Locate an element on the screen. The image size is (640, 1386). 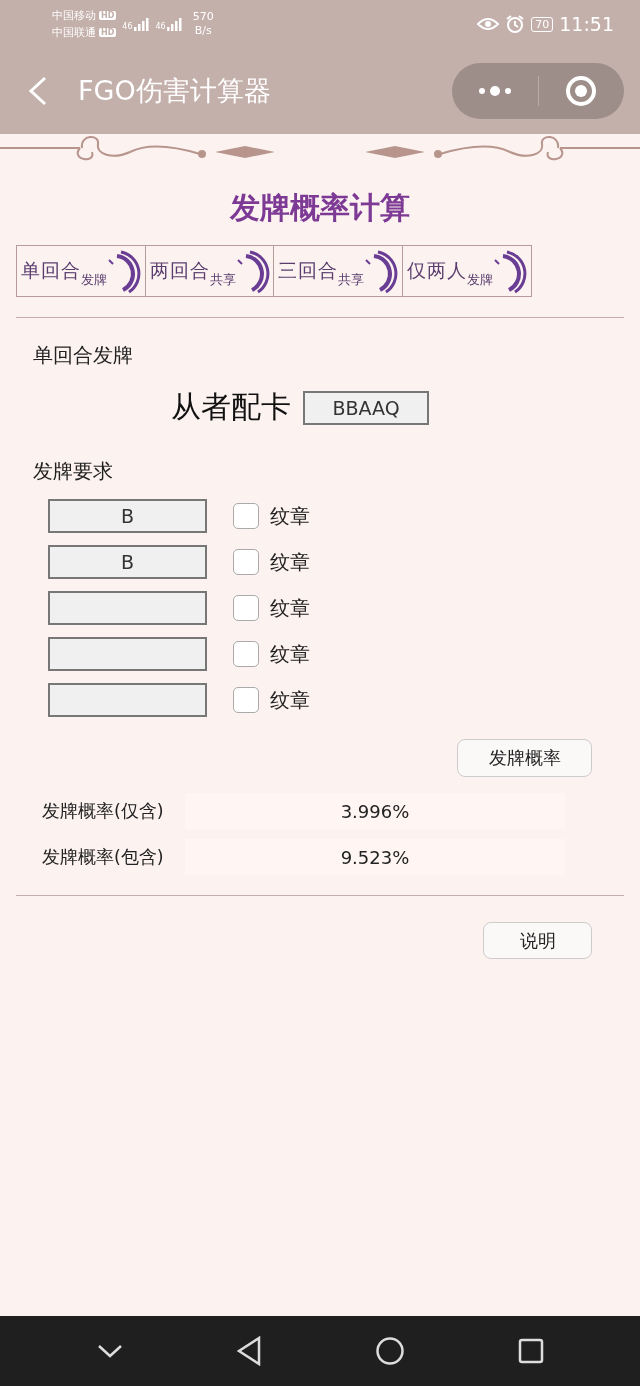
network-speed: 570 is located at coordinates (203, 17).